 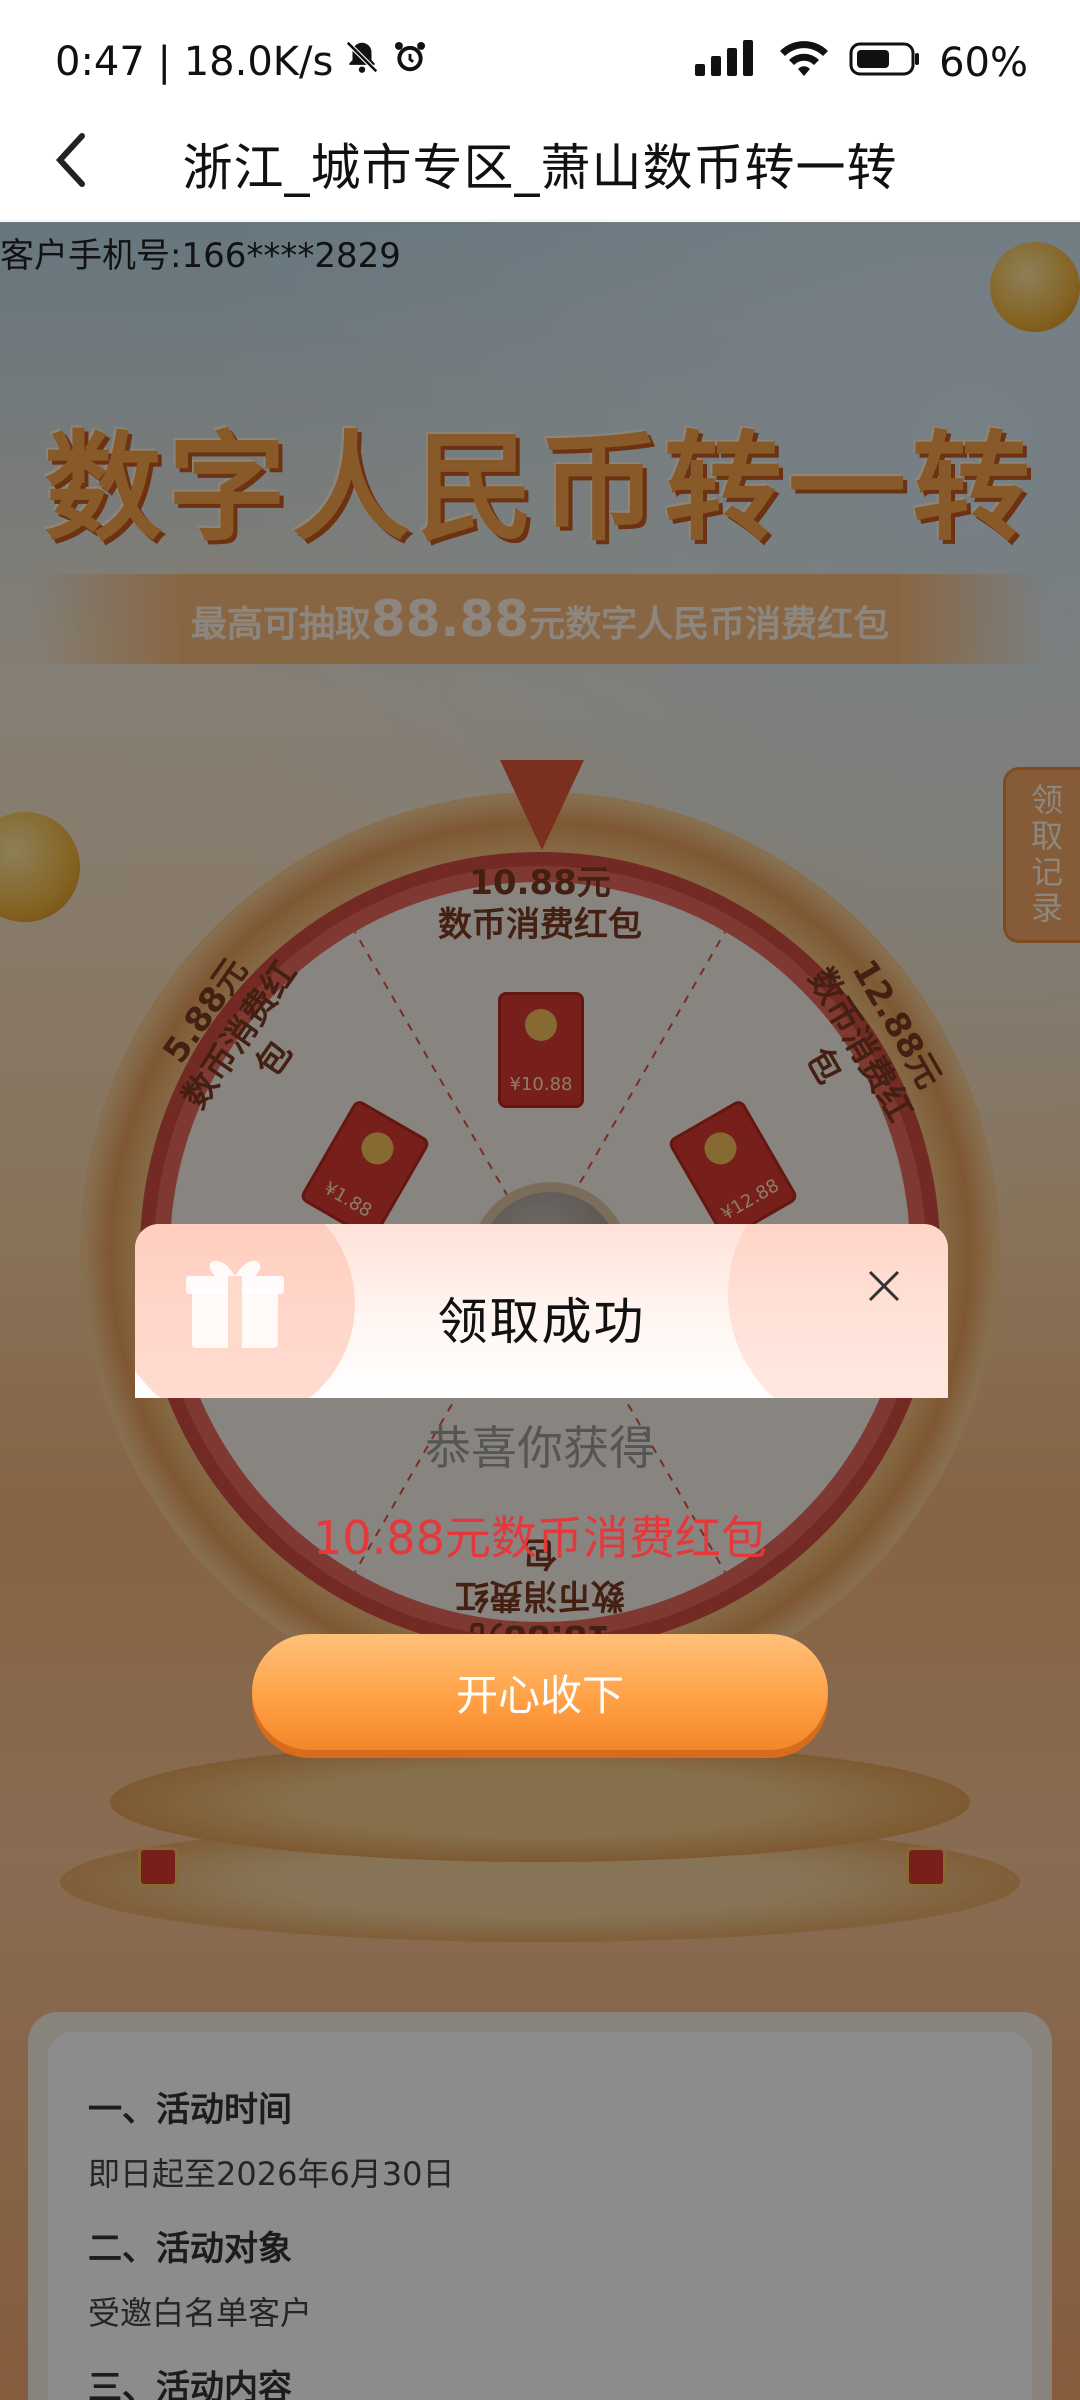 What do you see at coordinates (540, 1538) in the screenshot?
I see `prize-result-text: 10.88元数币消费红包` at bounding box center [540, 1538].